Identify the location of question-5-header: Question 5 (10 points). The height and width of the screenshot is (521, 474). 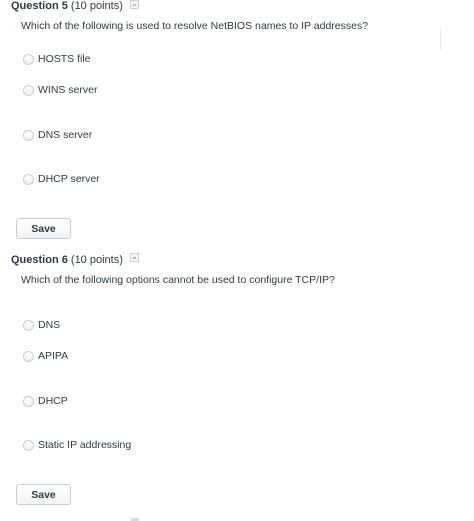
(67, 6).